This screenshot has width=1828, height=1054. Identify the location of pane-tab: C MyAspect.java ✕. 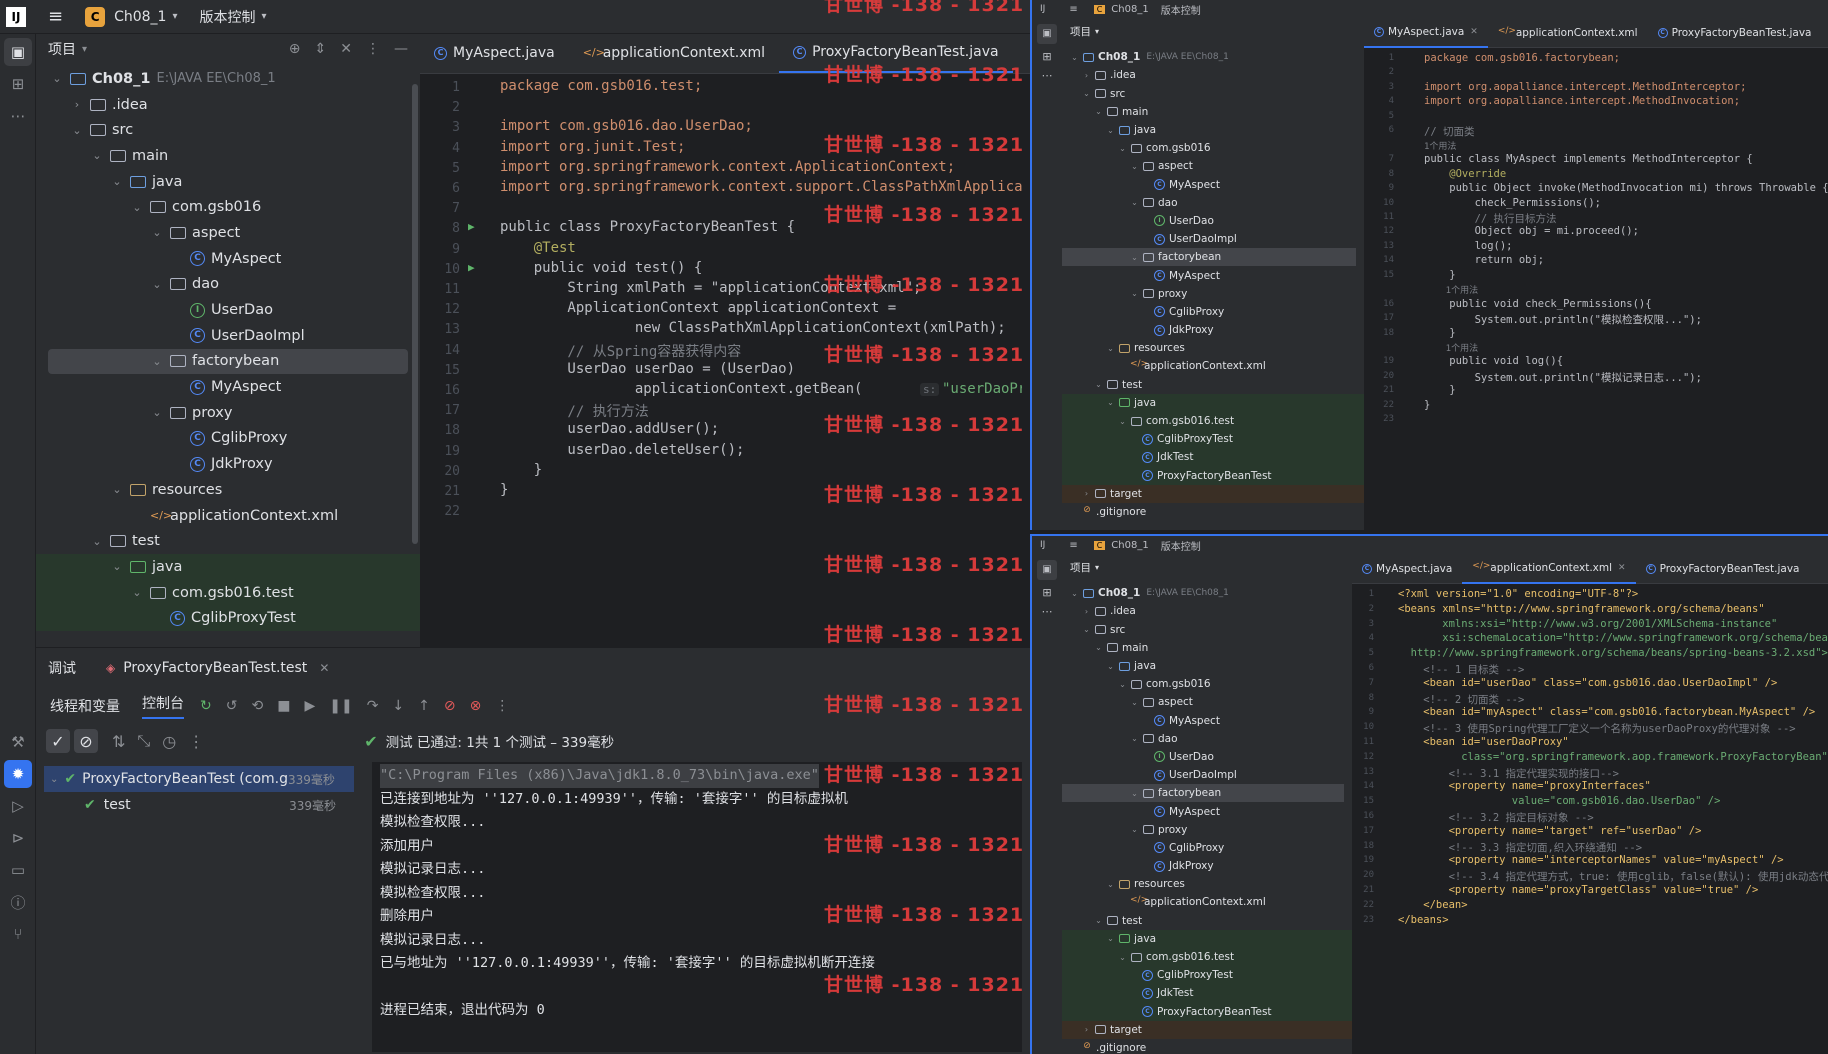
(1426, 33).